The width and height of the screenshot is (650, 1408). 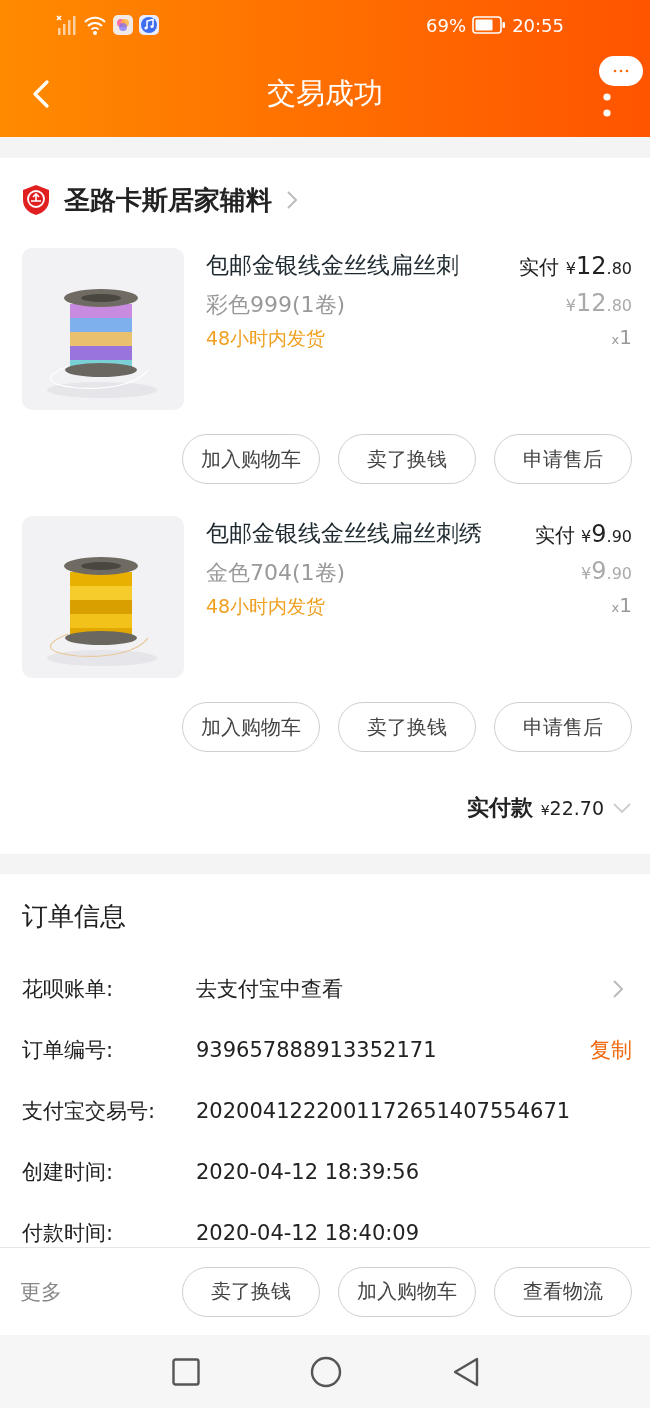 What do you see at coordinates (563, 1291) in the screenshot?
I see `action-button: 查看物流` at bounding box center [563, 1291].